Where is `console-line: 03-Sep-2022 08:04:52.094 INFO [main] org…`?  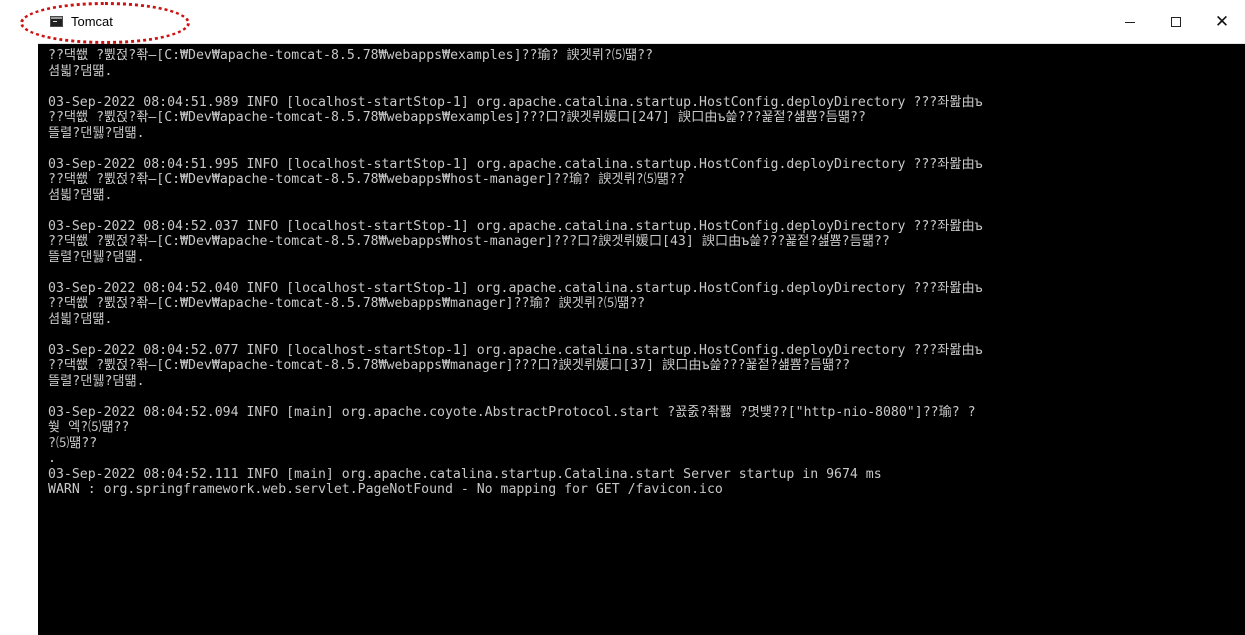 console-line: 03-Sep-2022 08:04:52.094 INFO [main] org… is located at coordinates (512, 412).